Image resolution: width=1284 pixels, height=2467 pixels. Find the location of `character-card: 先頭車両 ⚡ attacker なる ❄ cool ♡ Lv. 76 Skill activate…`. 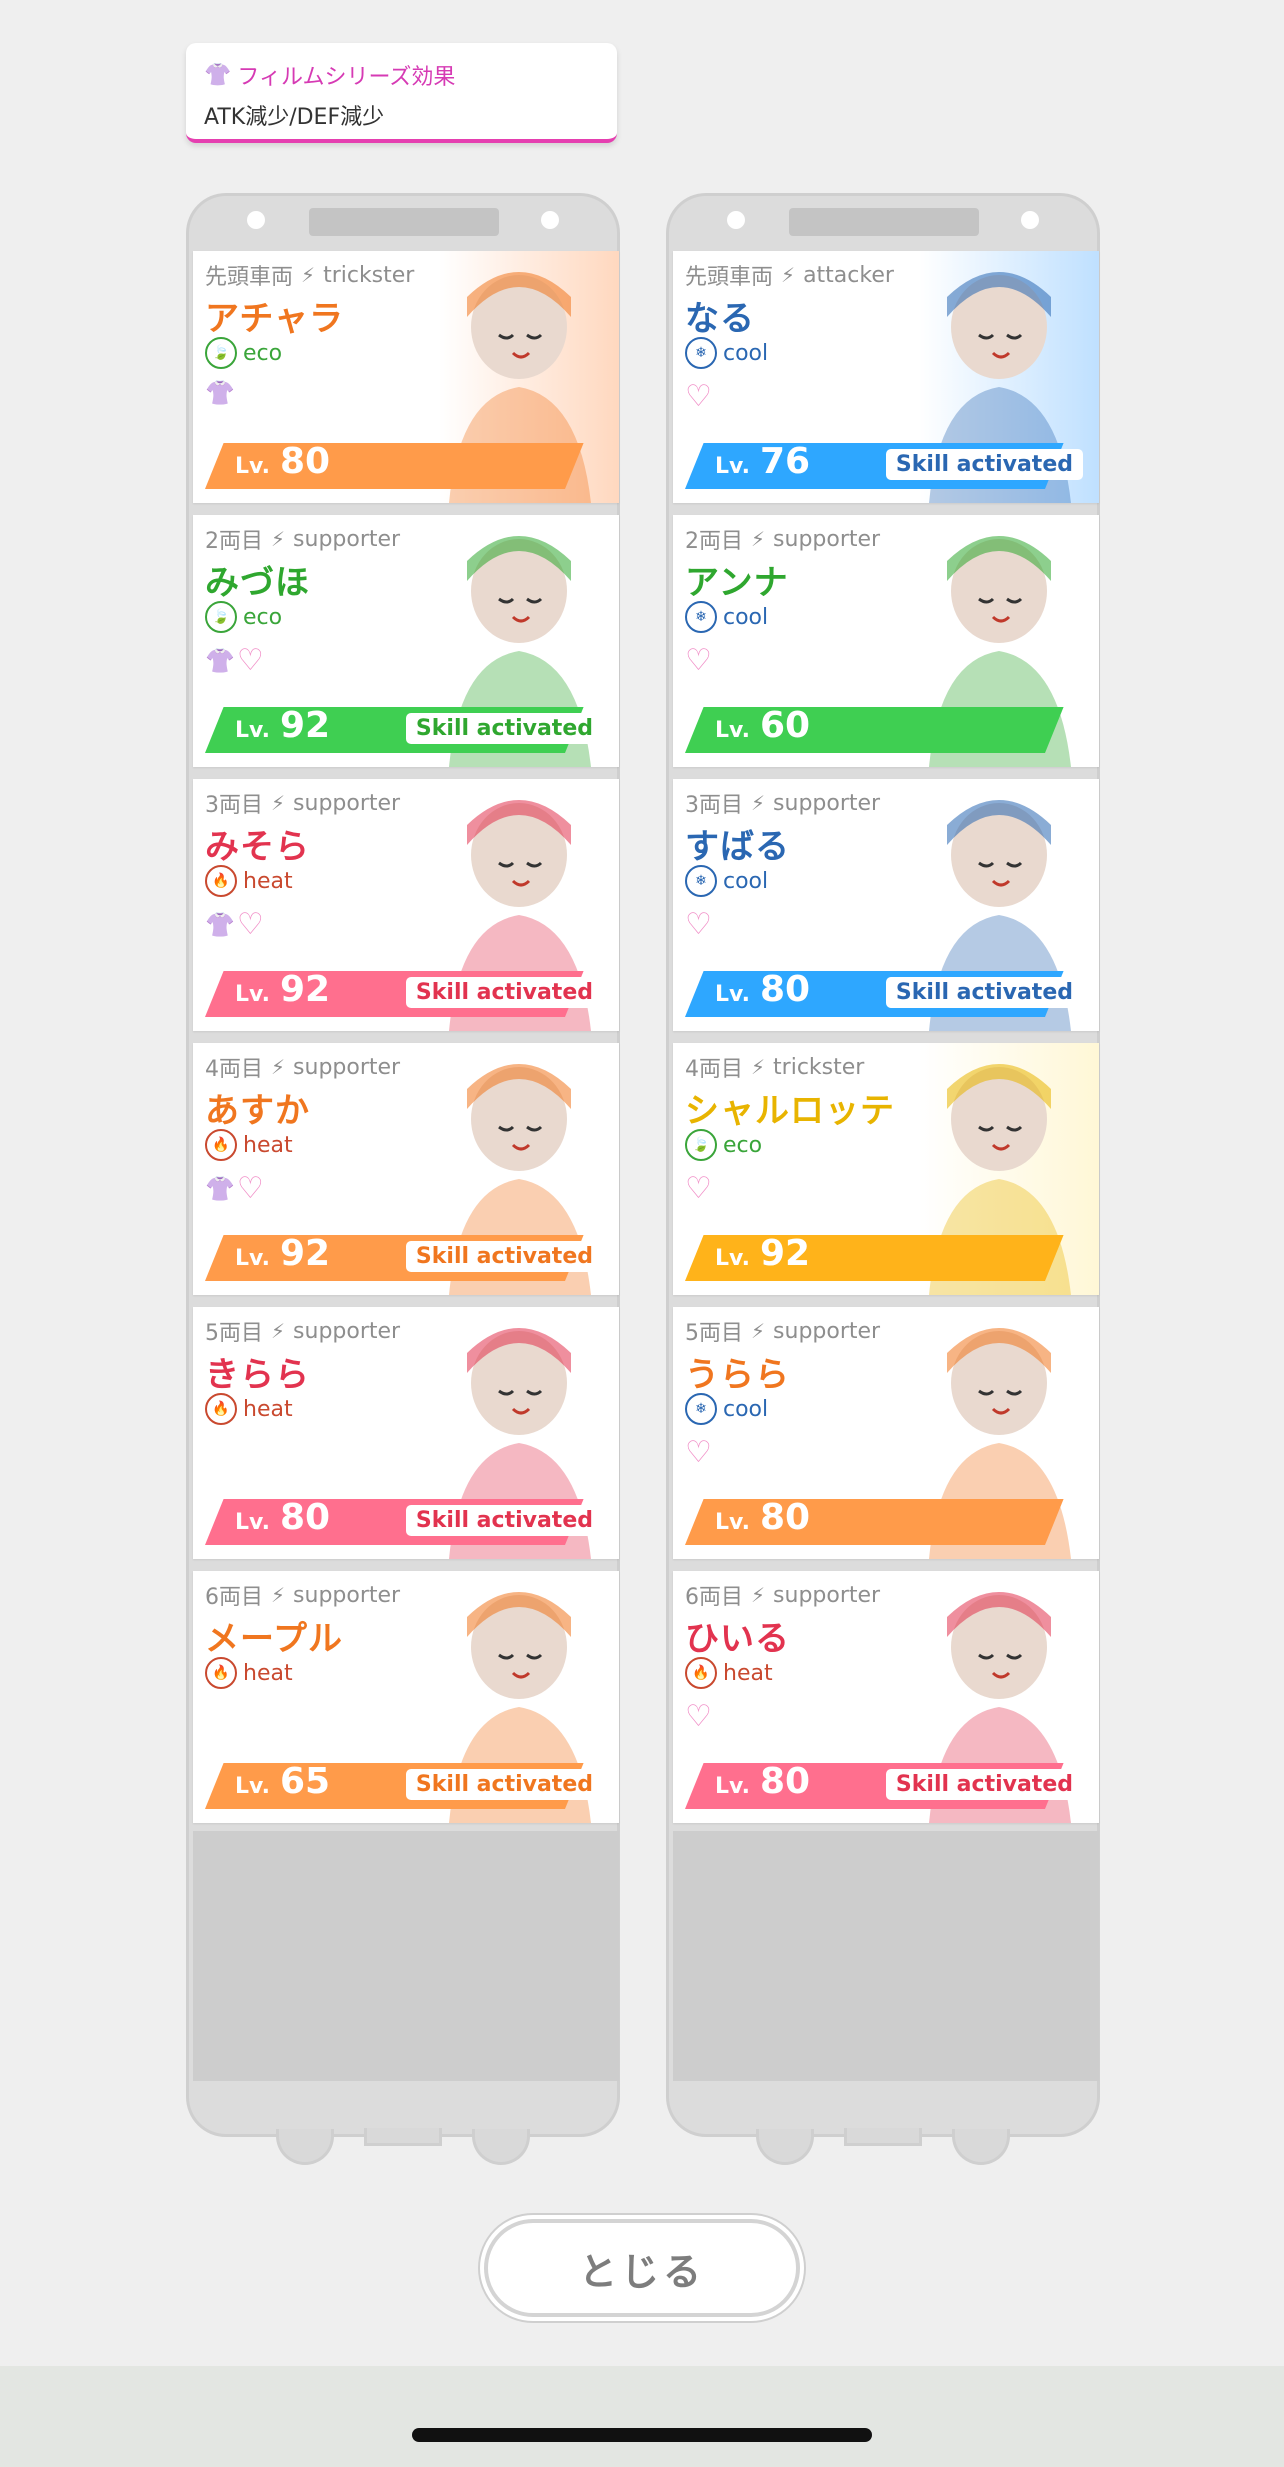

character-card: 先頭車両 ⚡ attacker なる ❄ cool ♡ Lv. 76 Skill activate… is located at coordinates (886, 377).